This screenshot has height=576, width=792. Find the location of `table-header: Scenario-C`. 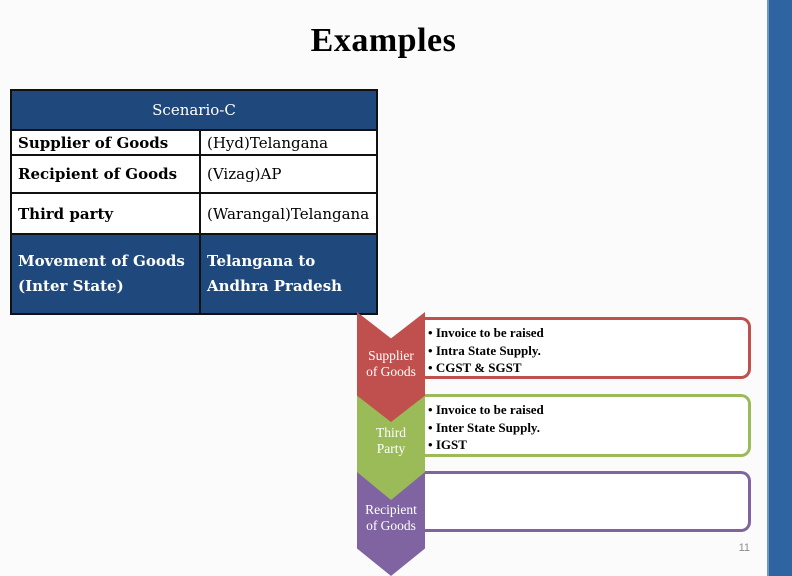

table-header: Scenario-C is located at coordinates (194, 110).